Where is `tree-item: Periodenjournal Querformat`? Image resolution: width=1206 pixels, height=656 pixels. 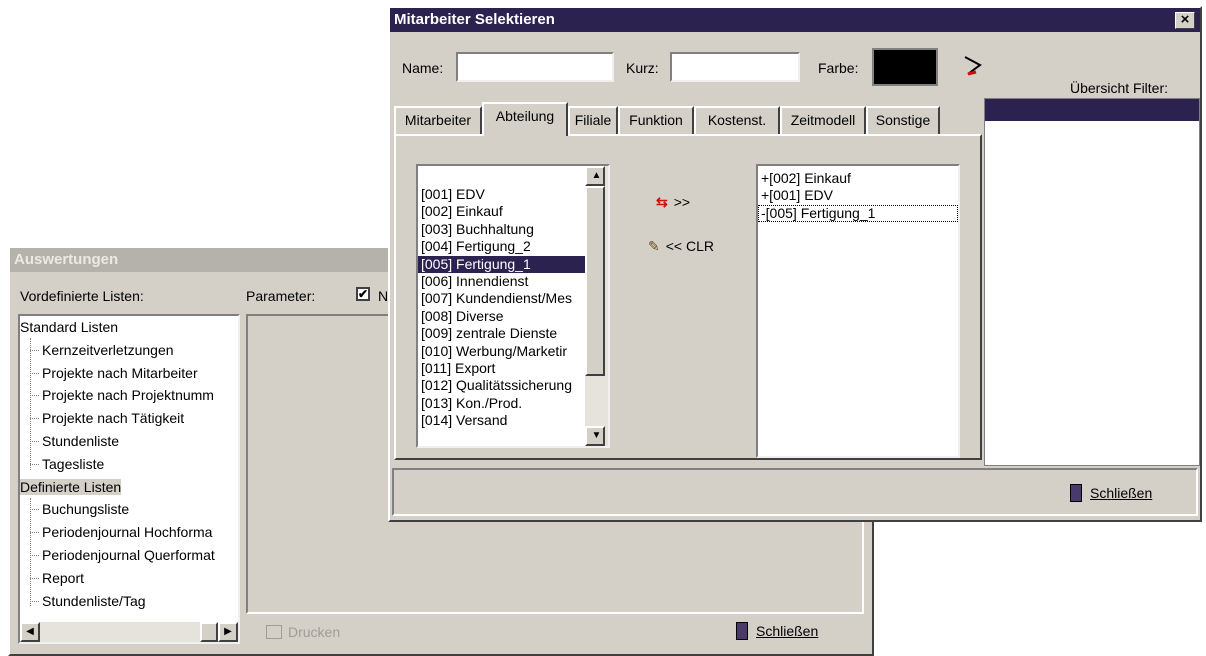 tree-item: Periodenjournal Querformat is located at coordinates (129, 555).